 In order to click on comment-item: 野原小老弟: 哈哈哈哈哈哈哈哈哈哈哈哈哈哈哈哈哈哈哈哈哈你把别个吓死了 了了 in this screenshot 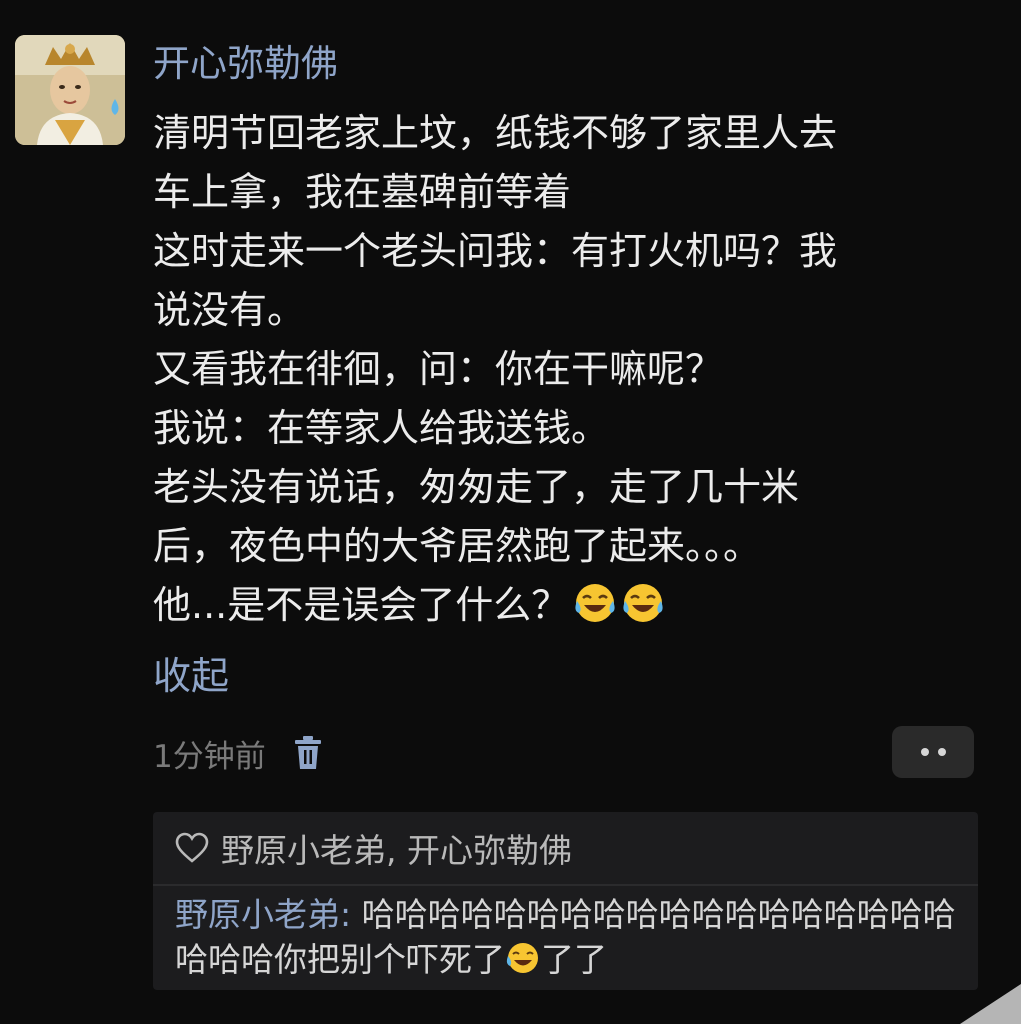, I will do `click(570, 937)`.